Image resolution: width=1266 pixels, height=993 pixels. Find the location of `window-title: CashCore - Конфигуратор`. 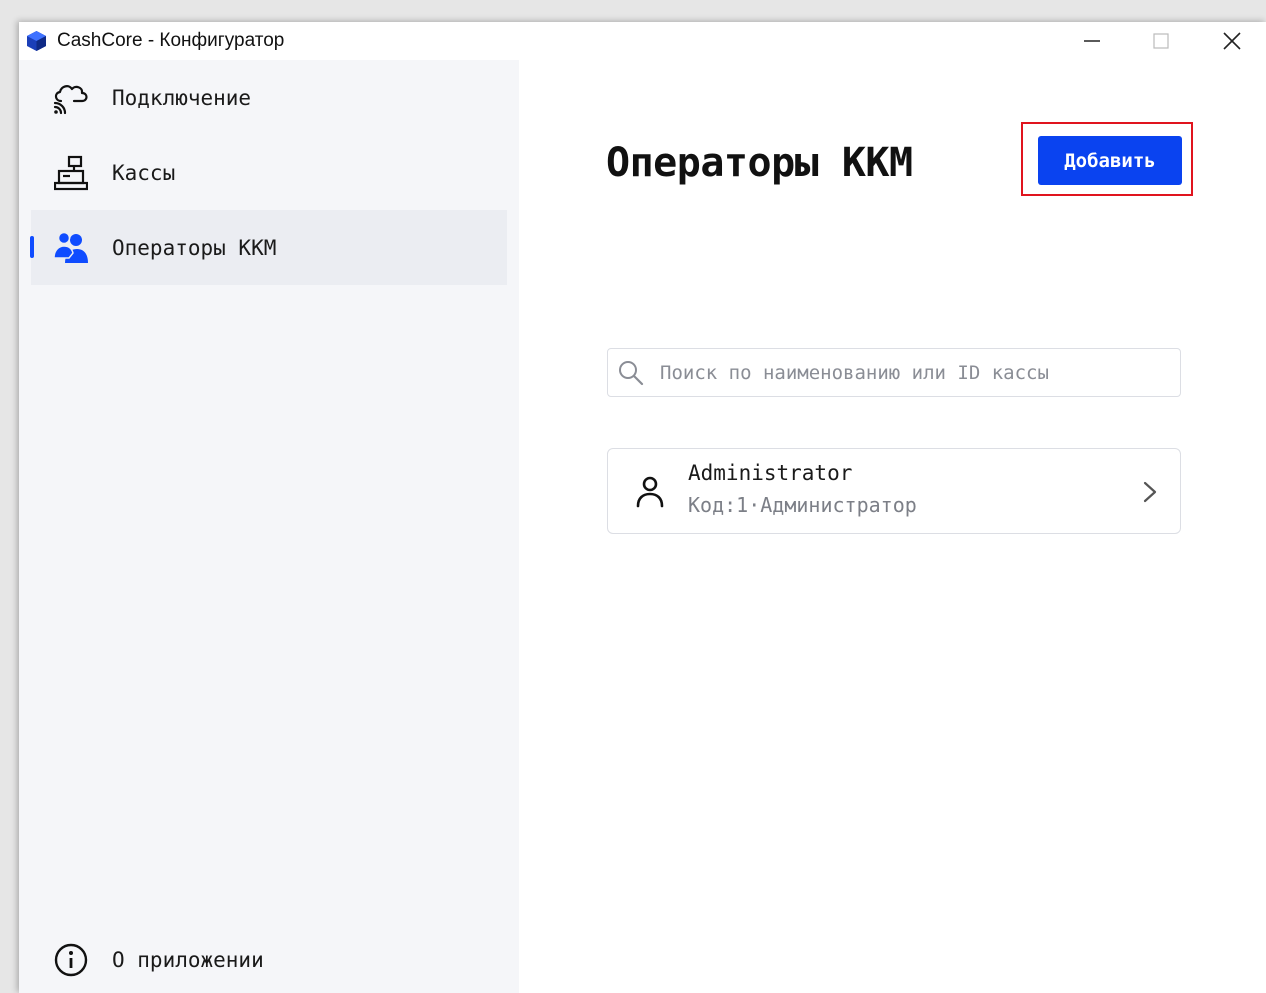

window-title: CashCore - Конфигуратор is located at coordinates (171, 40).